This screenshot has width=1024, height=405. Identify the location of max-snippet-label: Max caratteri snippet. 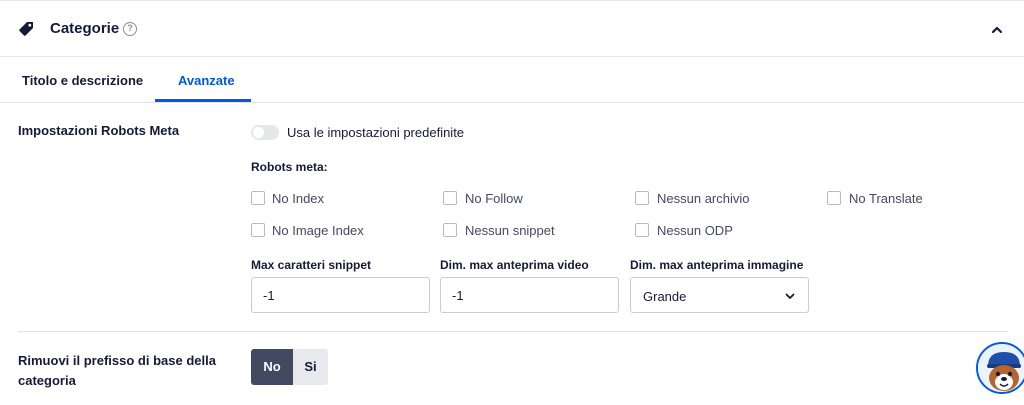
(311, 265).